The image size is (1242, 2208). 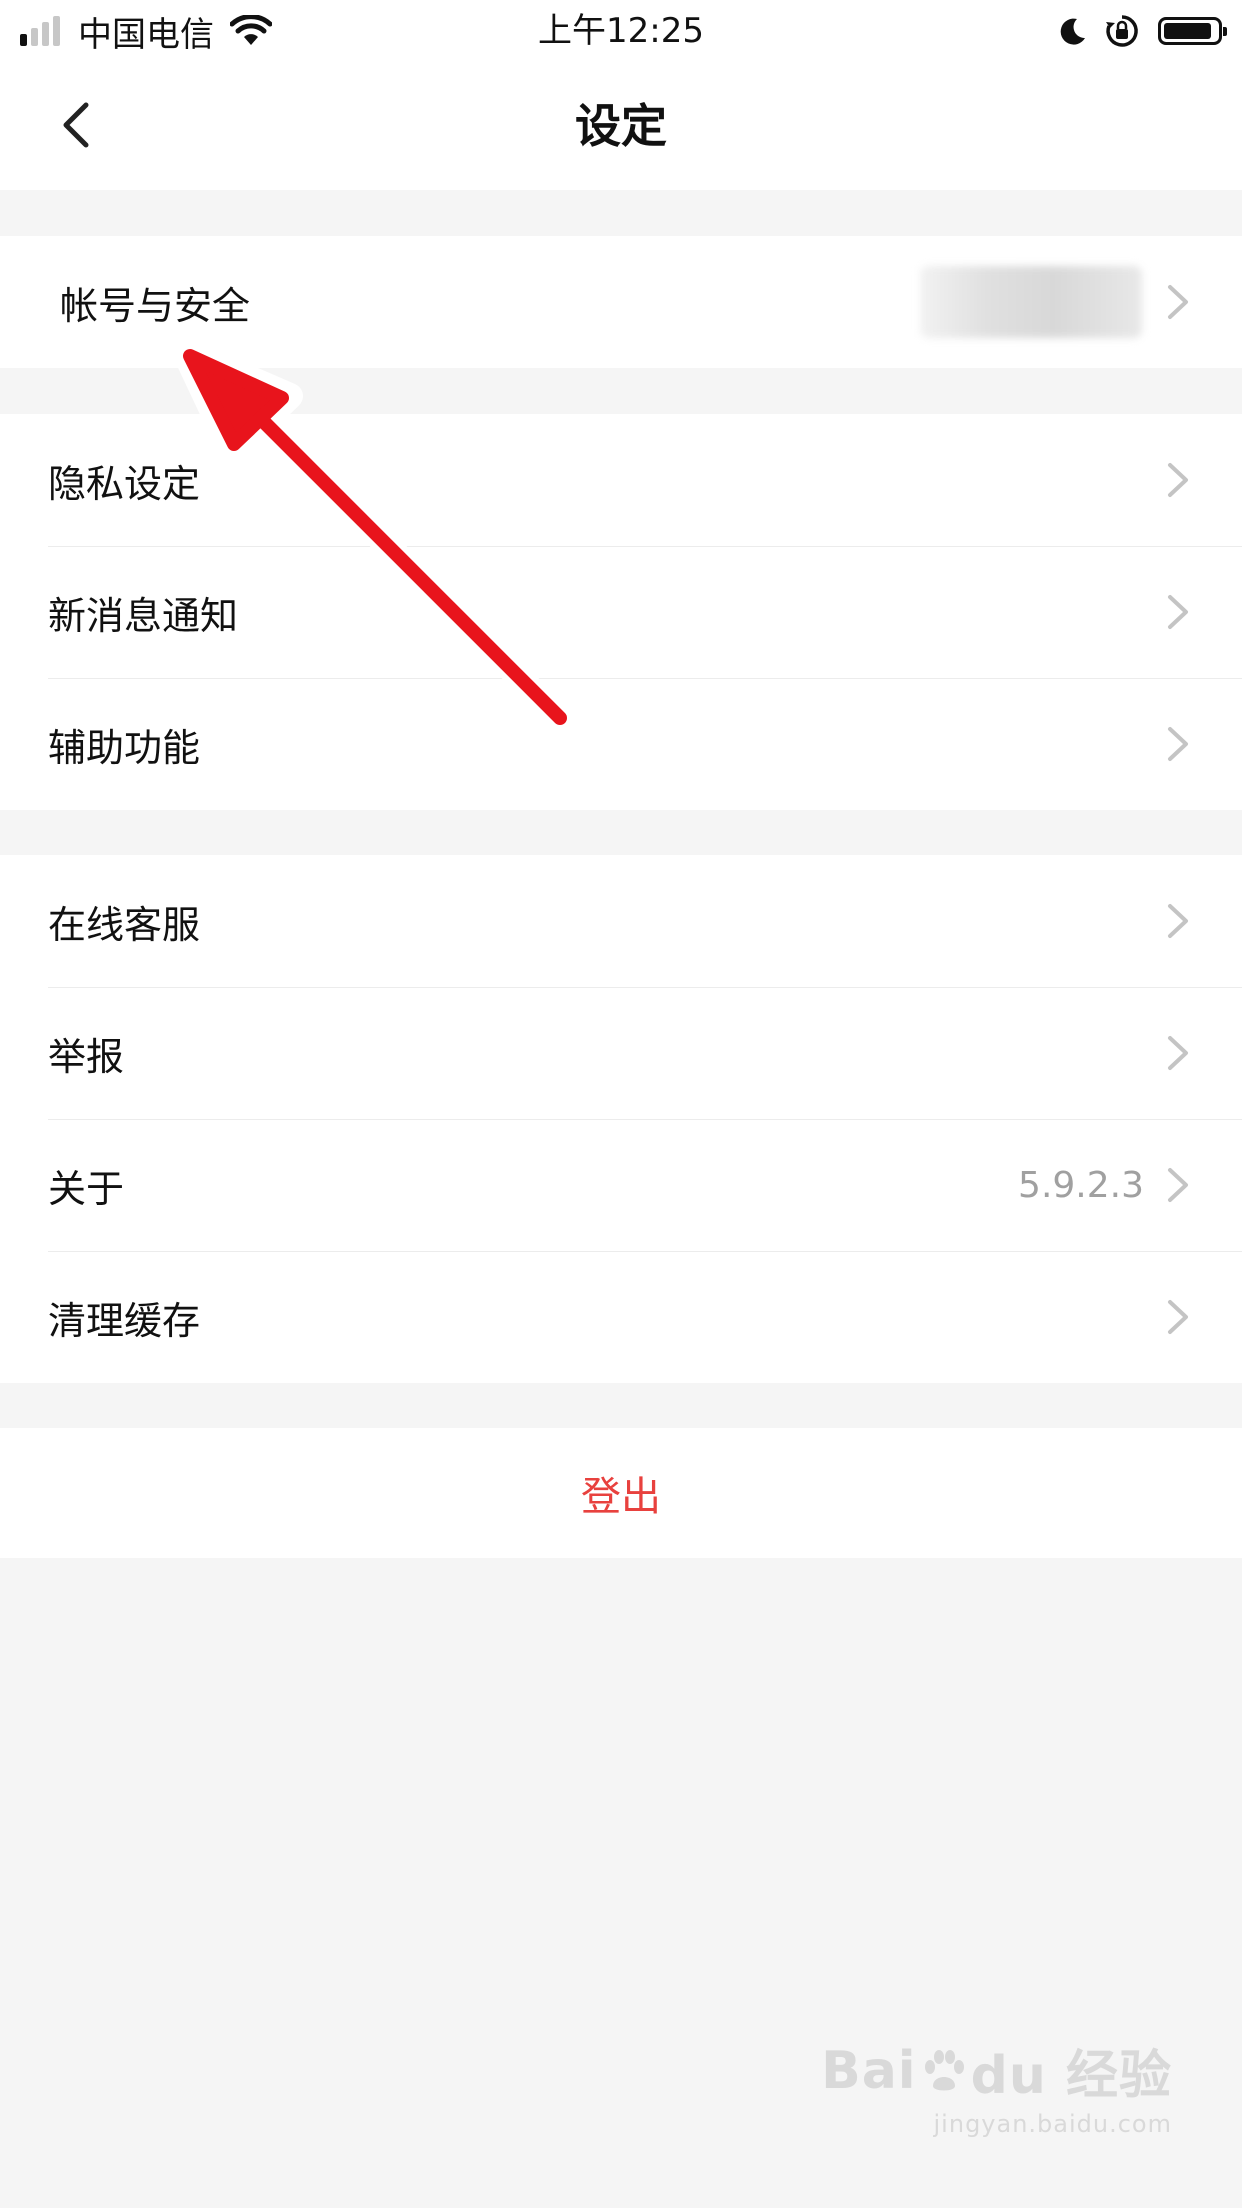 I want to click on moon-icon, so click(x=1072, y=31).